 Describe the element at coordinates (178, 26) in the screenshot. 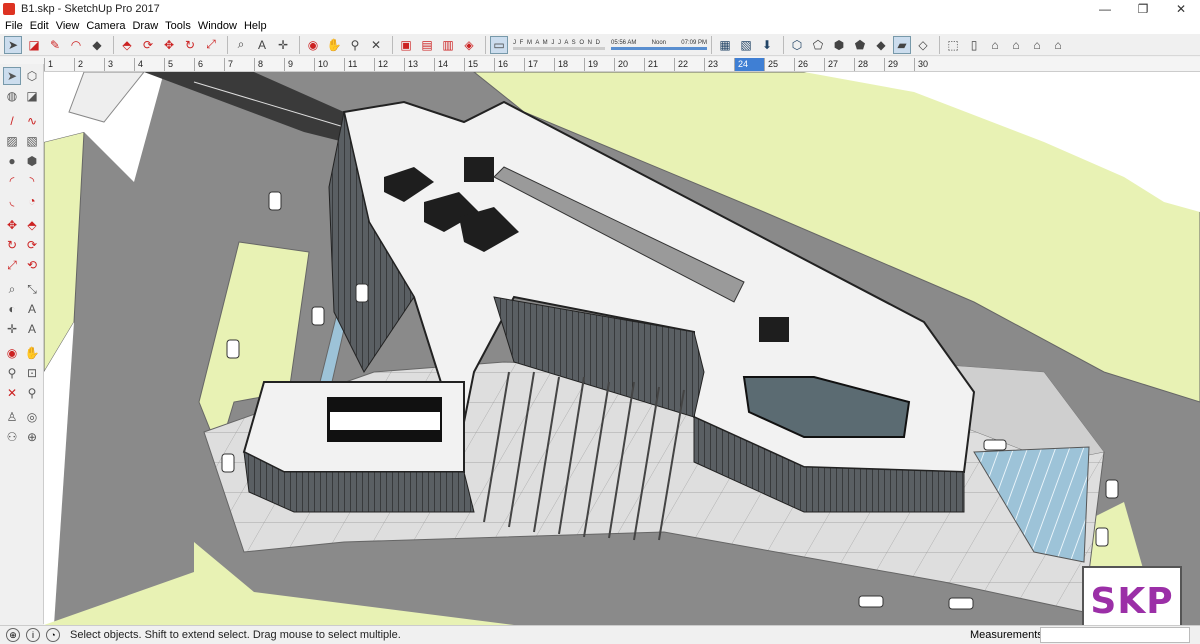

I see `menu-tools: Tools` at that location.